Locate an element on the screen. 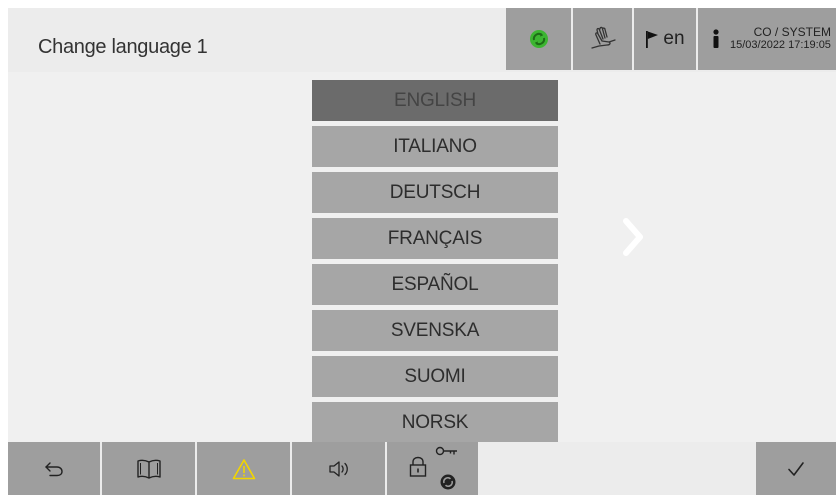 This screenshot has height=495, width=836. language-option-suomi: SUOMI is located at coordinates (435, 376).